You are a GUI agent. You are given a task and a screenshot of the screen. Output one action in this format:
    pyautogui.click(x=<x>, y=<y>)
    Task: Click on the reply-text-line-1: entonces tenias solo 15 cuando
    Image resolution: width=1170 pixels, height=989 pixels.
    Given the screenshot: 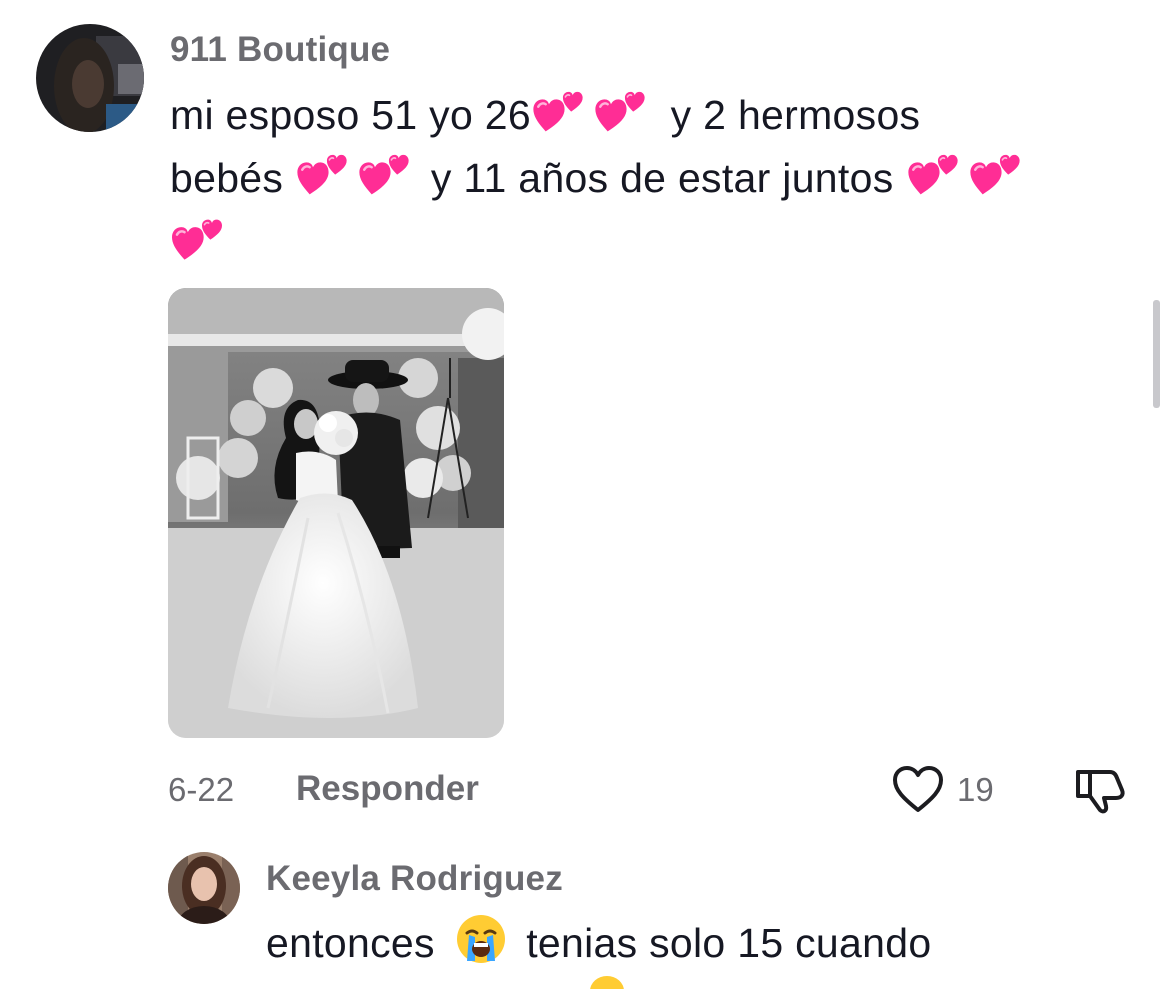 What is the action you would take?
    pyautogui.click(x=598, y=943)
    